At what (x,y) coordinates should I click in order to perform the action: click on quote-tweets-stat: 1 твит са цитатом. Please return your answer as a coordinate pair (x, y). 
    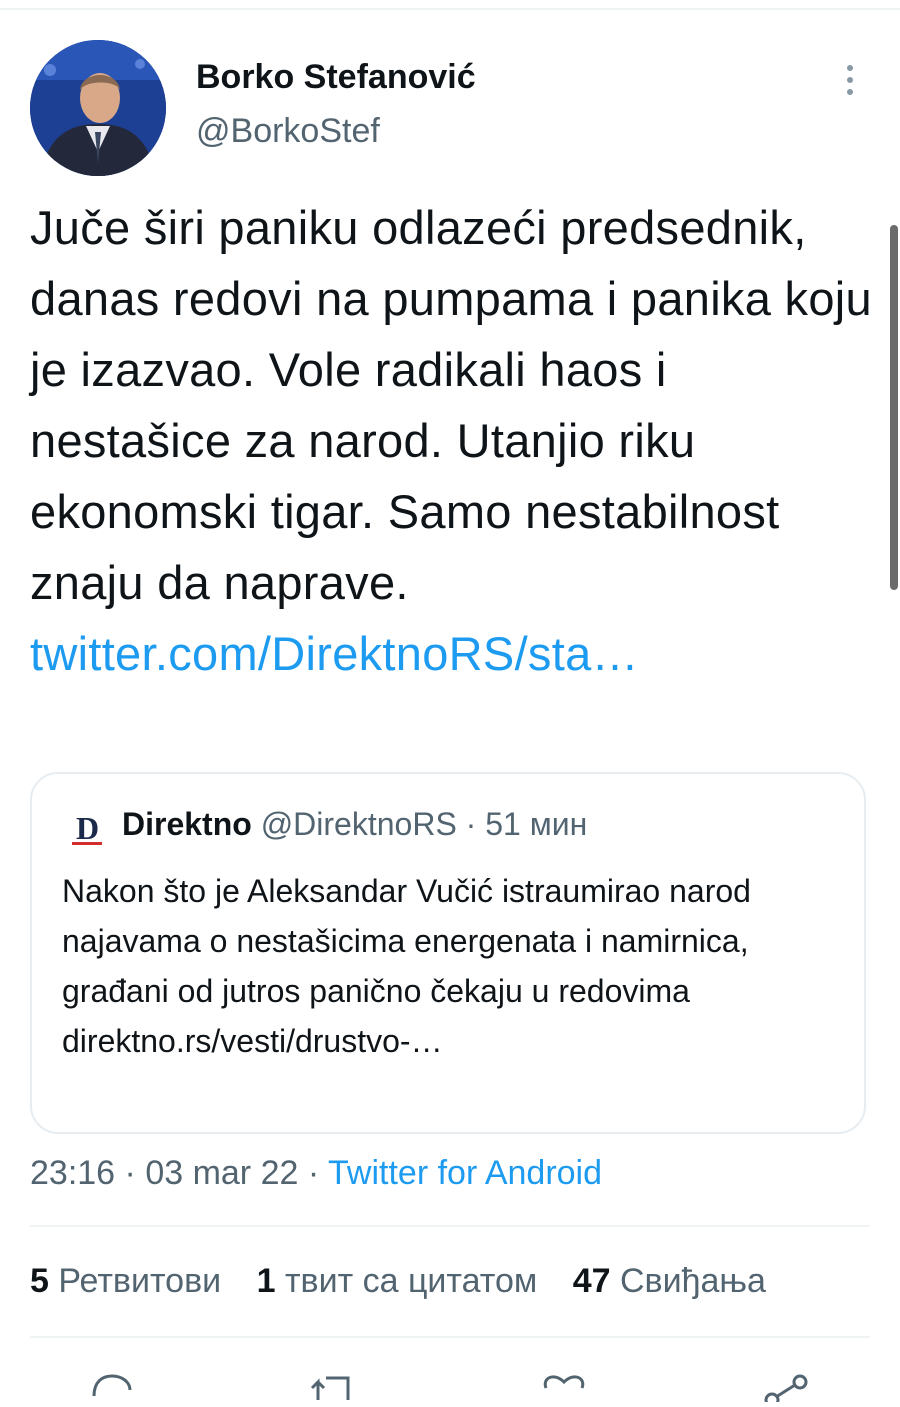
    Looking at the image, I should click on (397, 1281).